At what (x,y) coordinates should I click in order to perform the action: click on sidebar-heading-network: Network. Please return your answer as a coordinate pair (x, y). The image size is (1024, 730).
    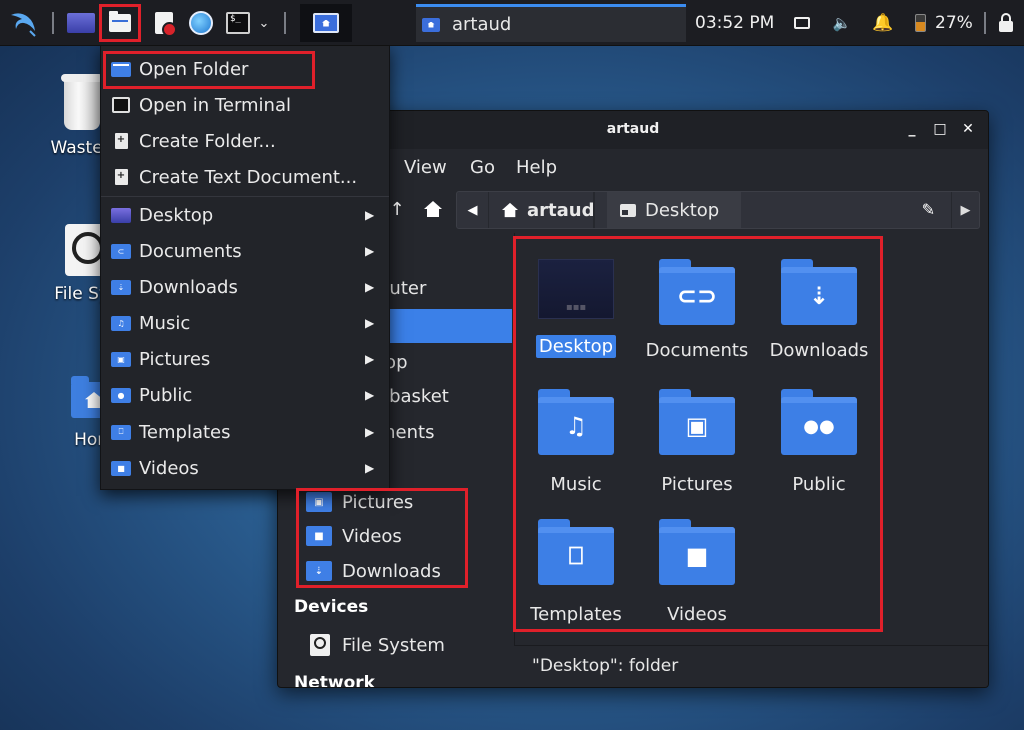
    Looking at the image, I should click on (334, 680).